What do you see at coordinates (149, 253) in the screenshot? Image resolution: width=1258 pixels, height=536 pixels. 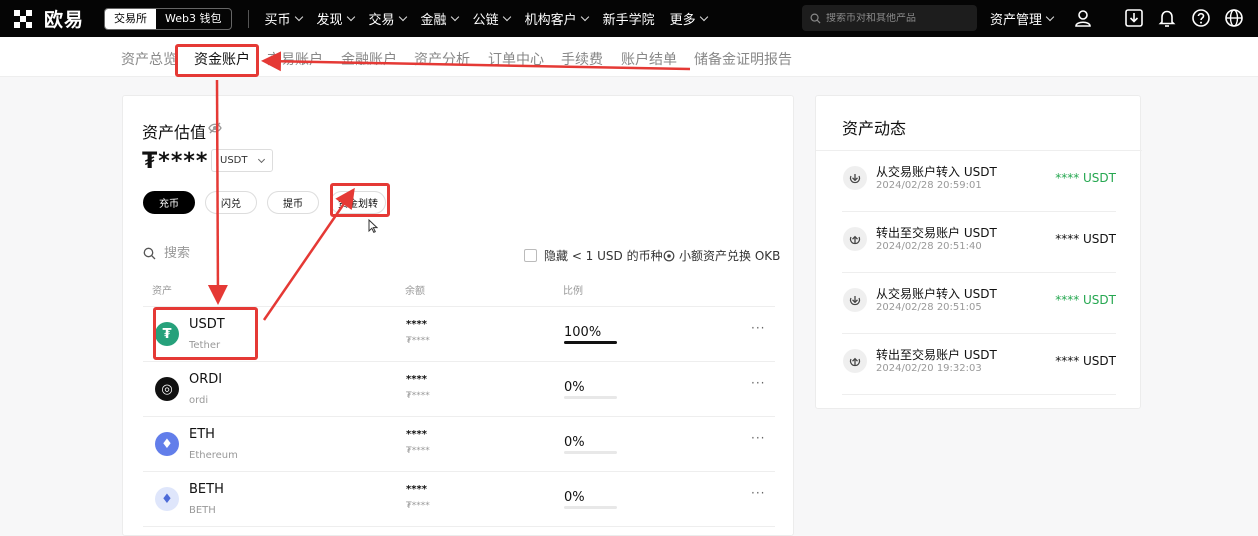 I see `search-icon` at bounding box center [149, 253].